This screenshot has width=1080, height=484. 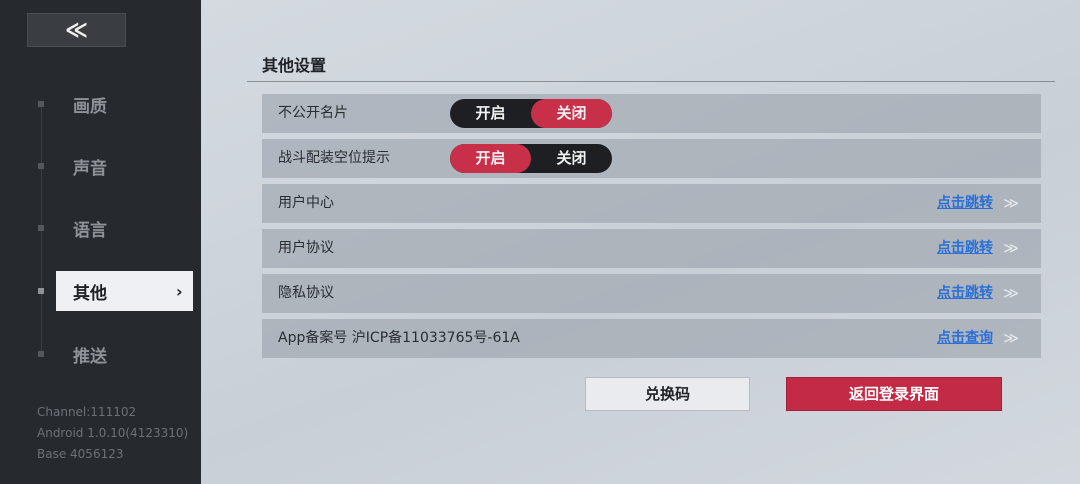 I want to click on hide-card-toggle: 开启 关闭, so click(x=531, y=113).